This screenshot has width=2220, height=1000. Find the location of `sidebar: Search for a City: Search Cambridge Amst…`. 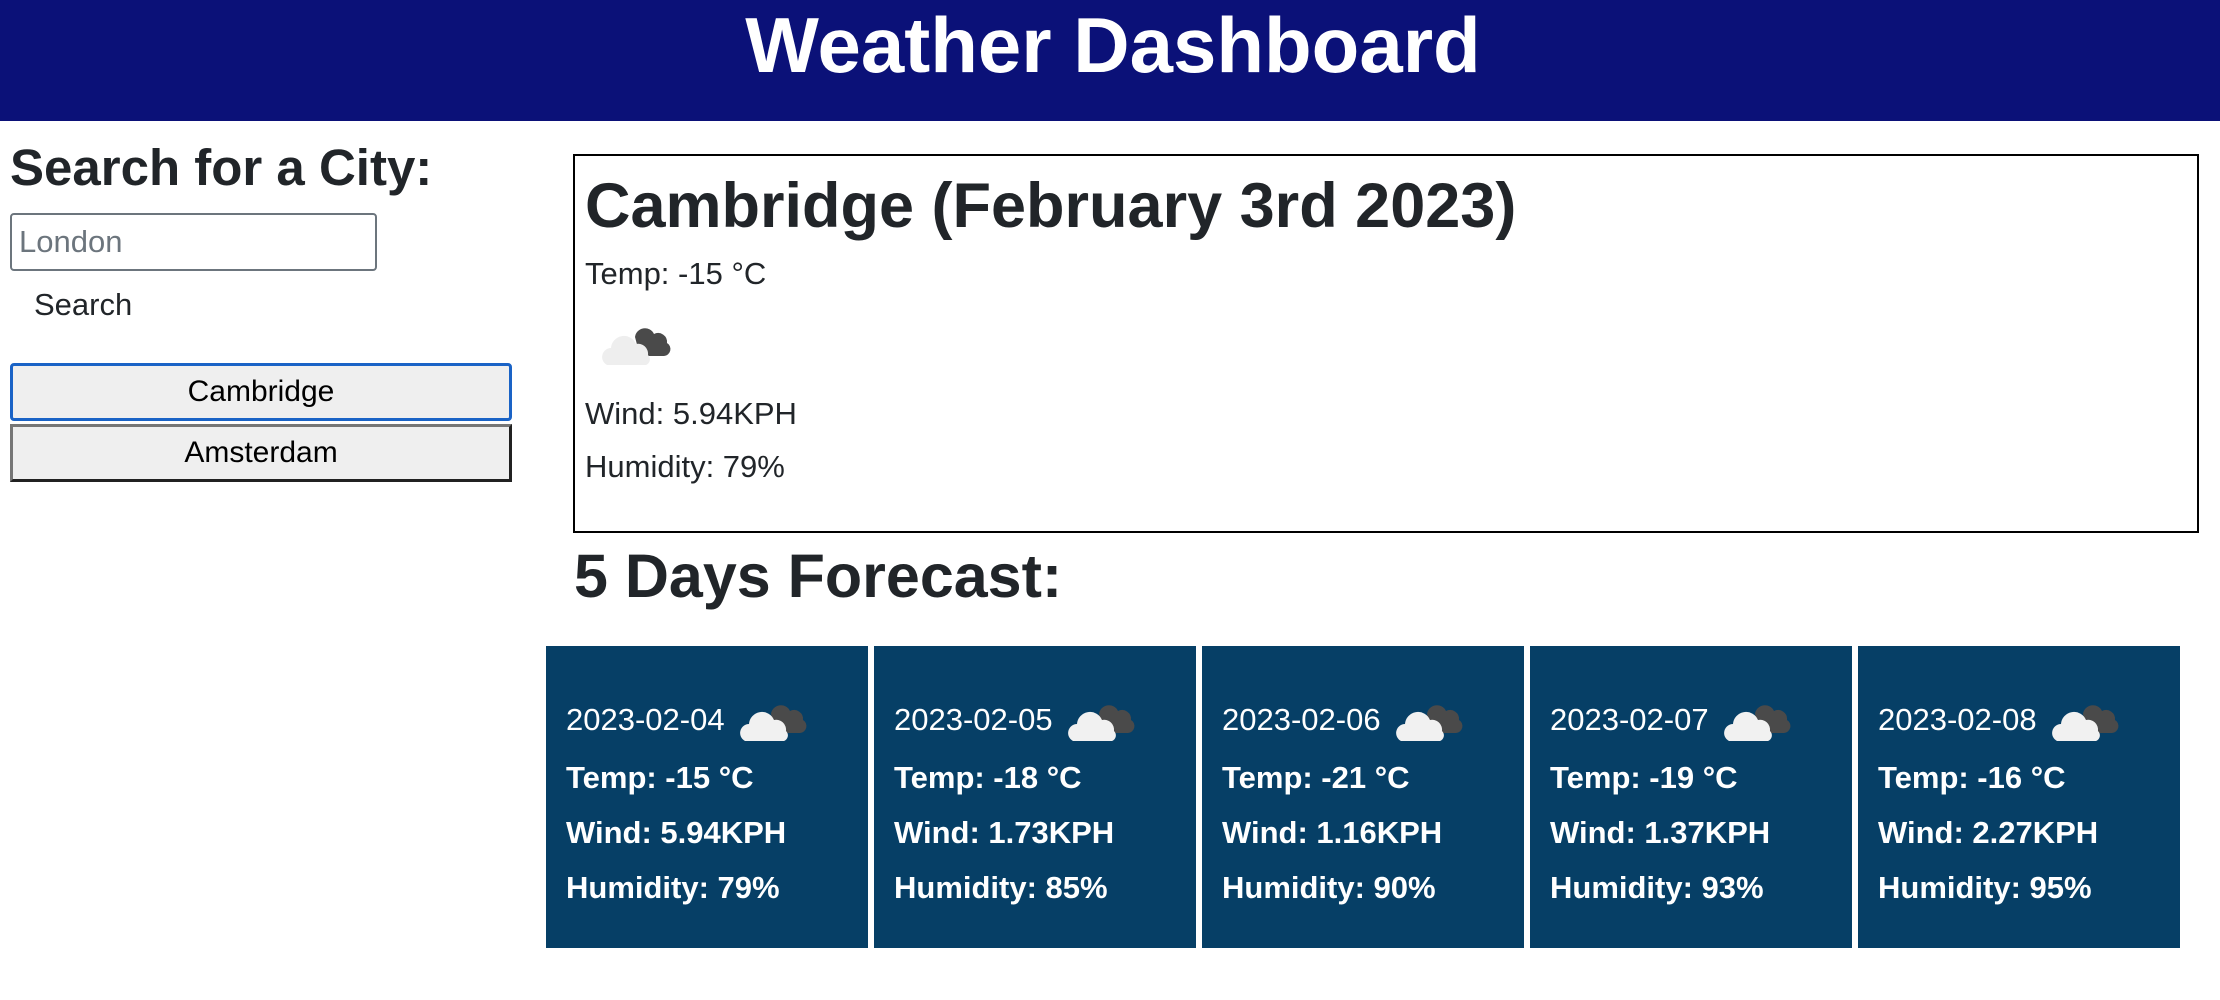

sidebar: Search for a City: Search Cambridge Amst… is located at coordinates (261, 309).